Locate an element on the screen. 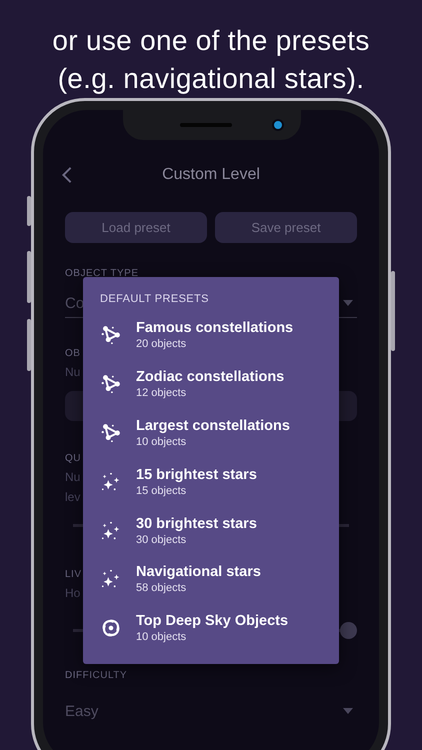 The width and height of the screenshot is (422, 750). popup-title: DEFAULT PRESETS is located at coordinates (154, 299).